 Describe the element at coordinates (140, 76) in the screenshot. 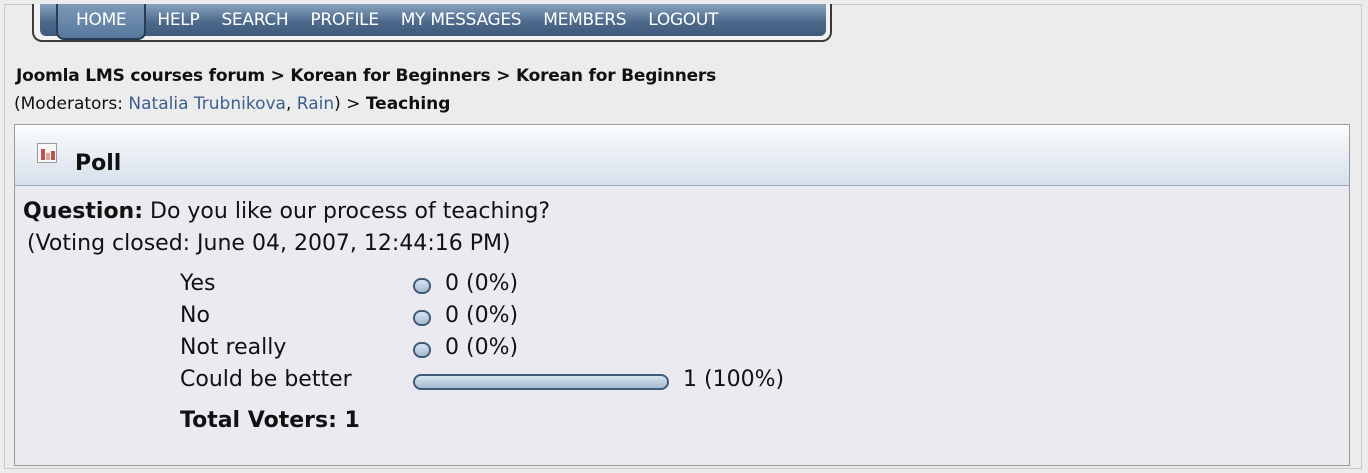

I see `breadcrumb-forum: Joomla LMS courses forum` at that location.